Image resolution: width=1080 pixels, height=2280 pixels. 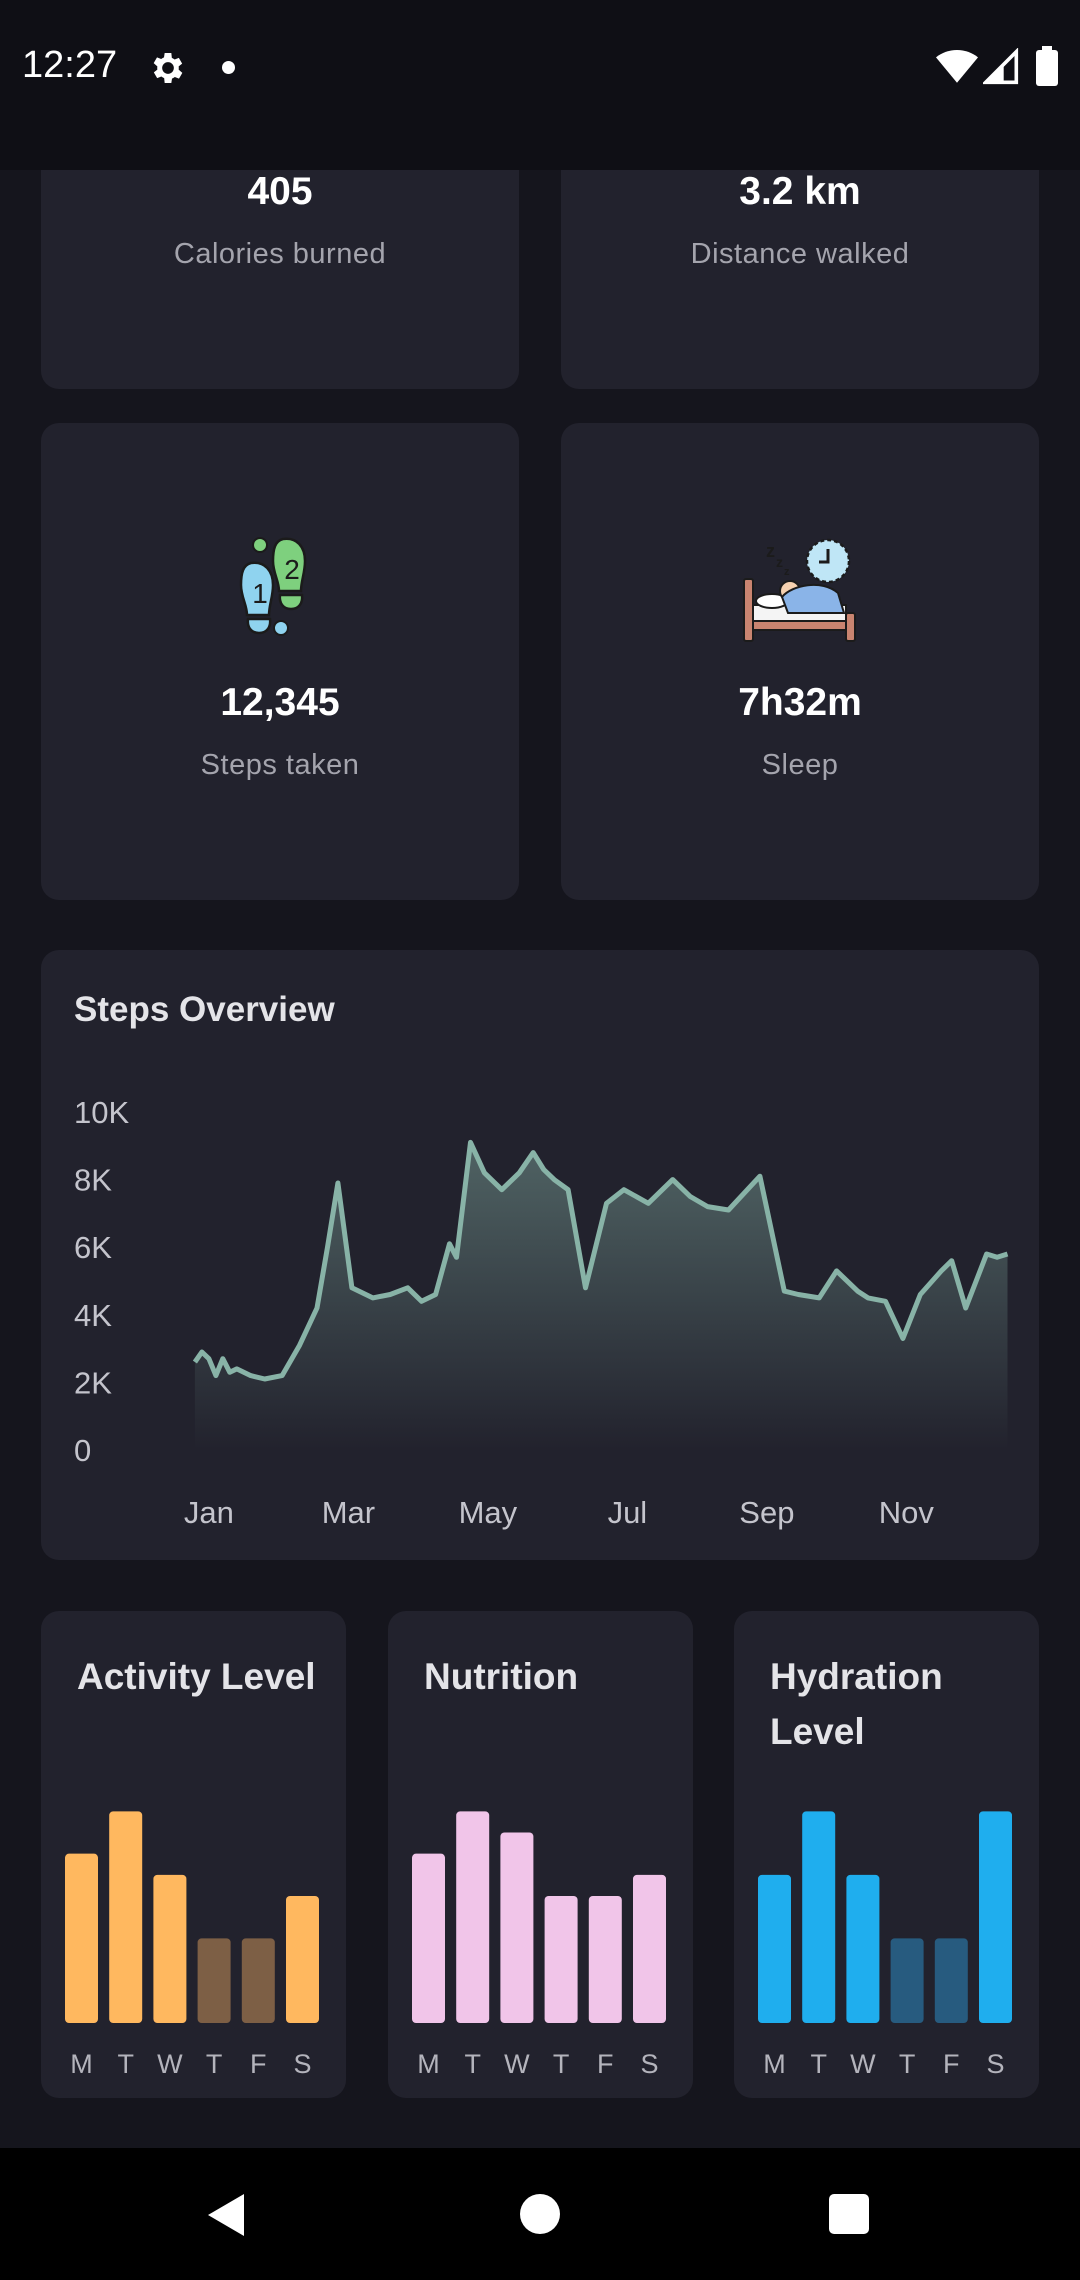 I want to click on status-bar-backdrop, so click(x=540, y=160).